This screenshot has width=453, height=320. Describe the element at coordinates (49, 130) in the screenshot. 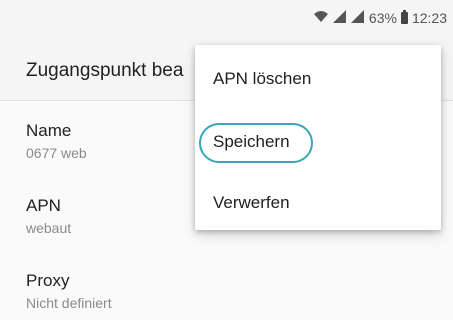

I see `pref-title: Name` at that location.